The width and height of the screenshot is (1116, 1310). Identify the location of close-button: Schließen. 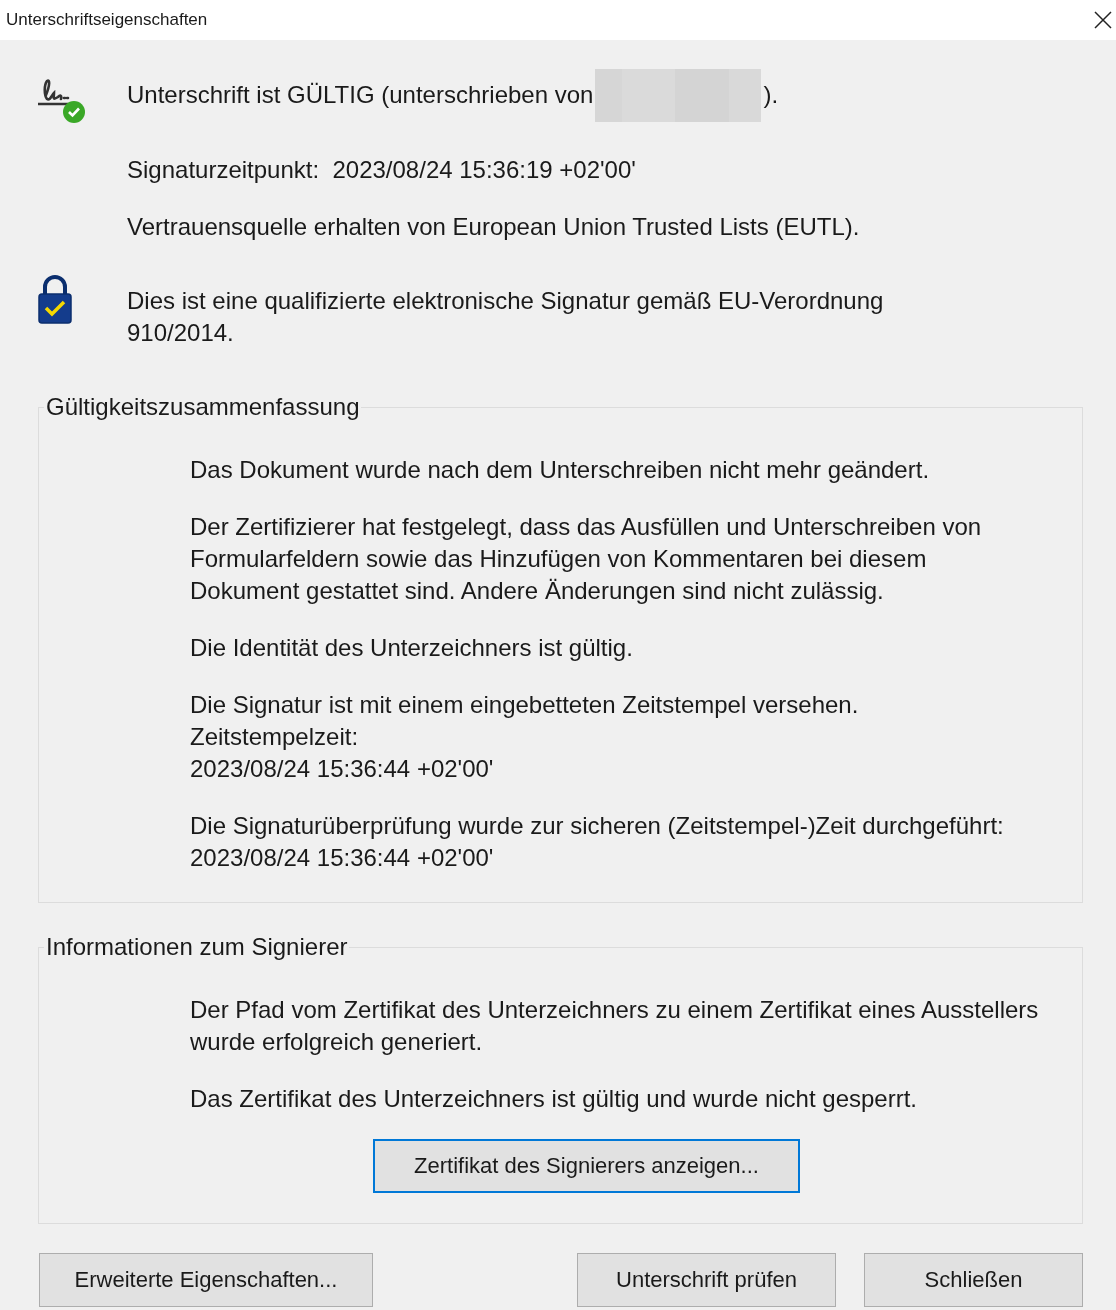
(973, 1280).